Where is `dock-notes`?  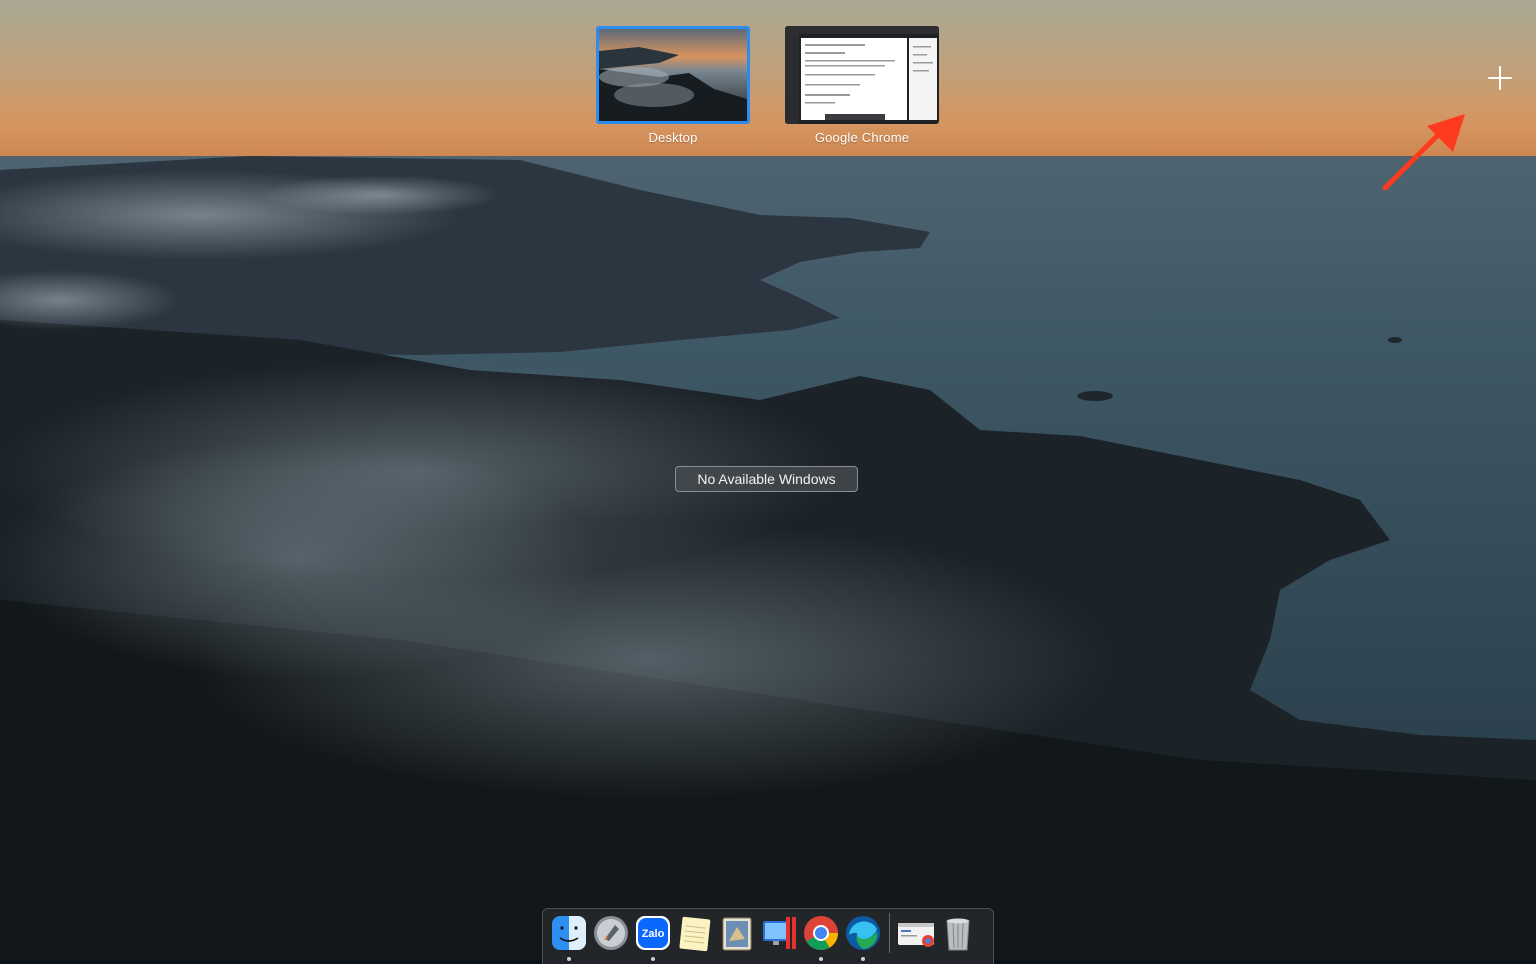
dock-notes is located at coordinates (695, 937).